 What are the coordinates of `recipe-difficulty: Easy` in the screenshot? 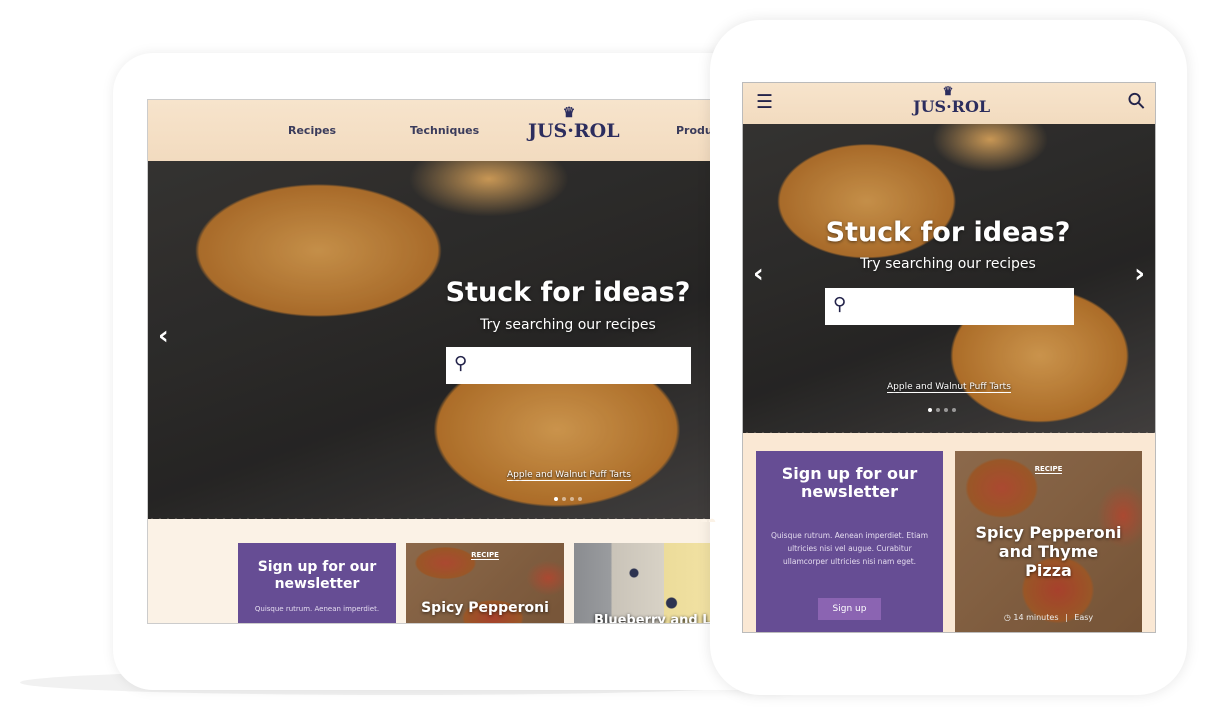 It's located at (1084, 617).